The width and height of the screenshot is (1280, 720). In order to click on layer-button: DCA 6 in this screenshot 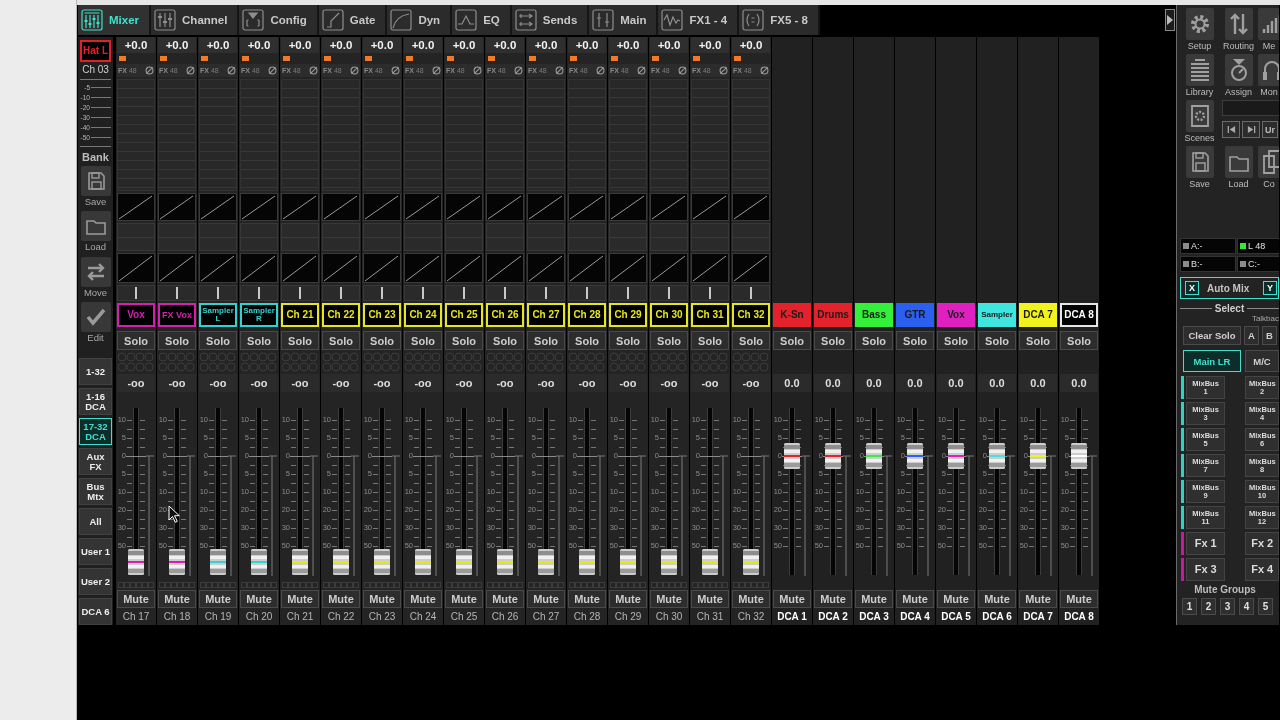, I will do `click(95, 611)`.